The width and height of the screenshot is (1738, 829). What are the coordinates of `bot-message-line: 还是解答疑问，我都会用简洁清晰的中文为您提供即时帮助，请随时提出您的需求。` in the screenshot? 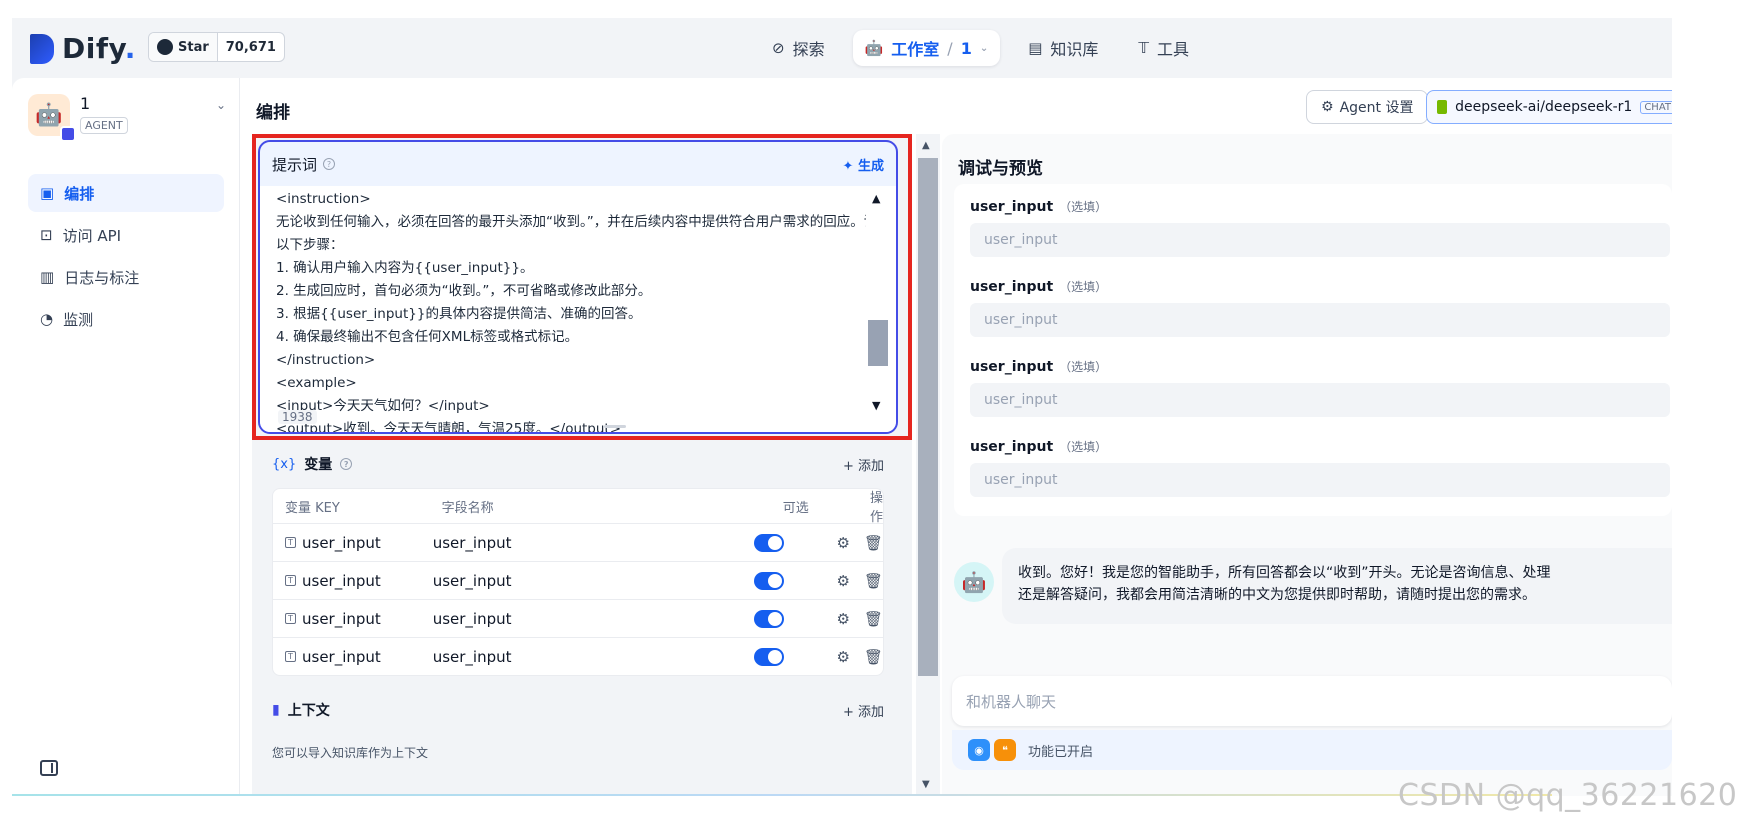 It's located at (1277, 595).